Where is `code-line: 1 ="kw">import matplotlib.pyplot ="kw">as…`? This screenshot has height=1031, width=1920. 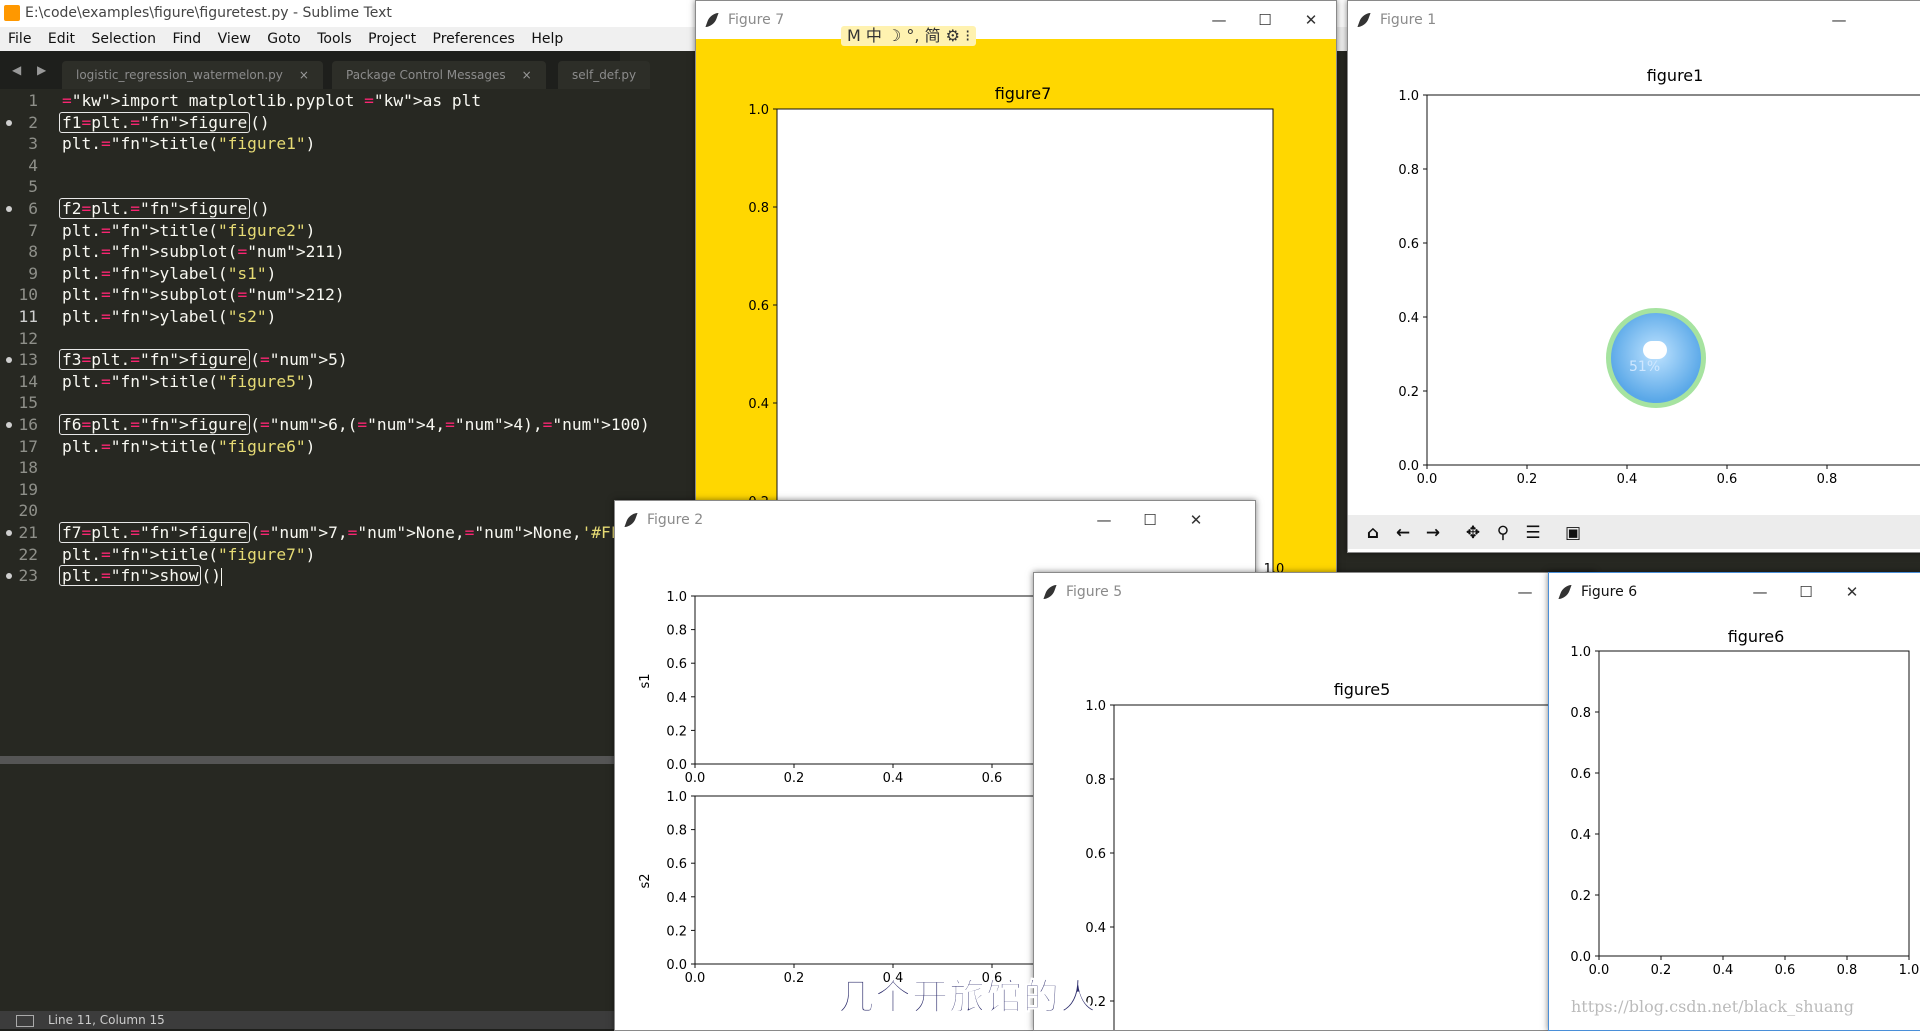 code-line: 1 ="kw">import matplotlib.pyplot ="kw">as… is located at coordinates (310, 101).